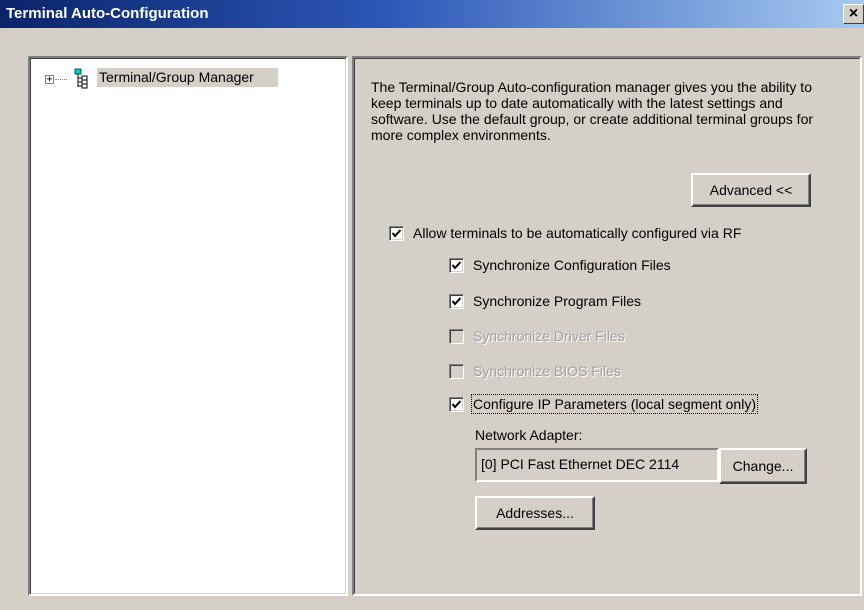 This screenshot has height=610, width=864. I want to click on sync-config-checkbox, so click(456, 265).